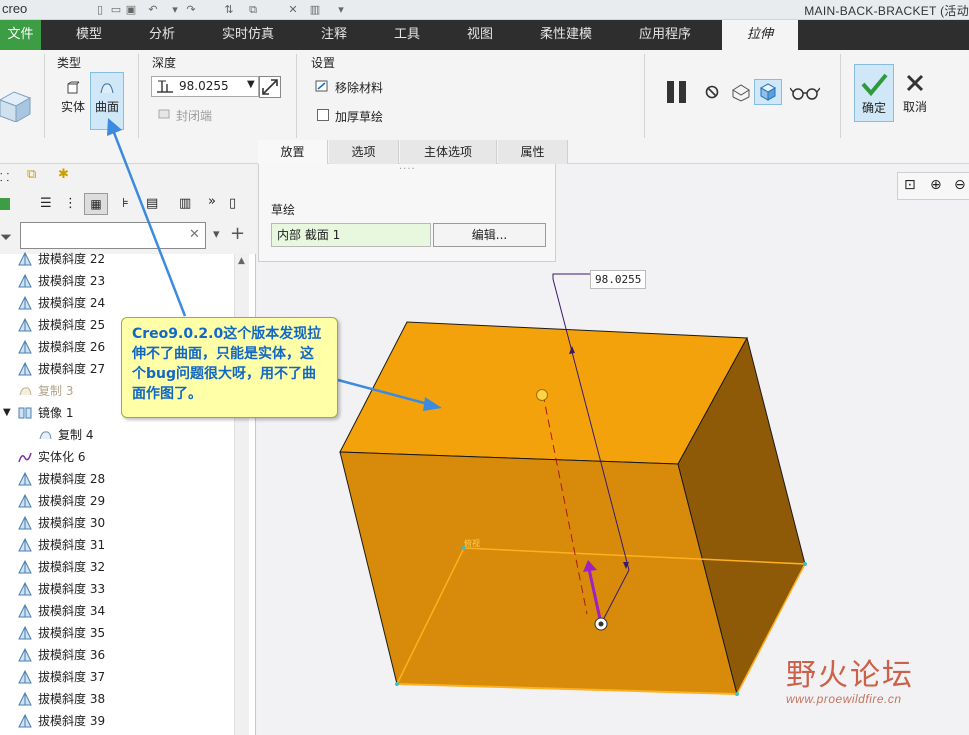 This screenshot has height=735, width=969. Describe the element at coordinates (251, 84) in the screenshot. I see `chevron-down-icon: ▼` at that location.